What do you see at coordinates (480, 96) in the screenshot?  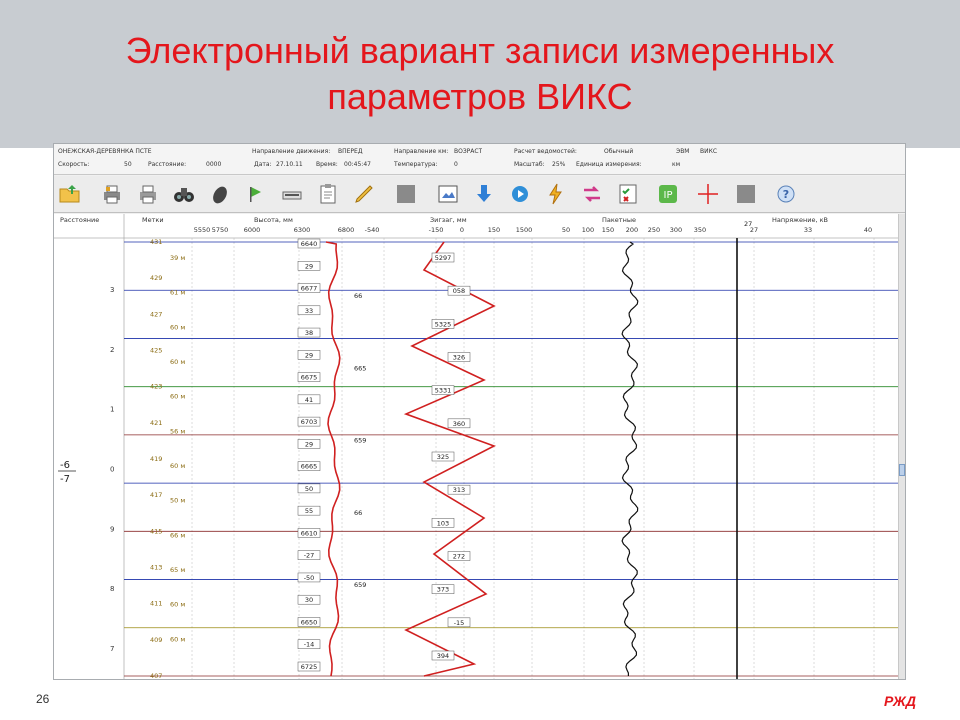 I see `slide-title-line2: параметров ВИКС` at bounding box center [480, 96].